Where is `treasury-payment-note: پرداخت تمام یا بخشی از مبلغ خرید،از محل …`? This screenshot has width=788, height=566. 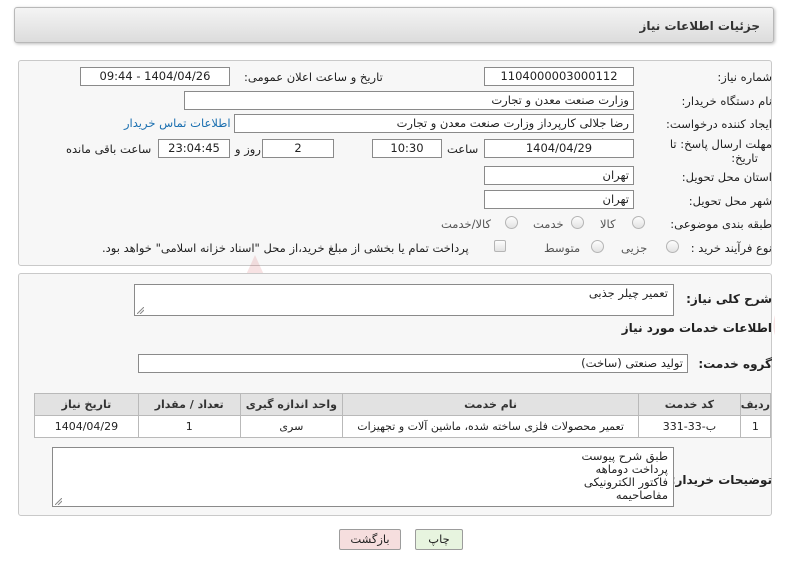 treasury-payment-note: پرداخت تمام یا بخشی از مبلغ خرید،از محل … is located at coordinates (285, 248).